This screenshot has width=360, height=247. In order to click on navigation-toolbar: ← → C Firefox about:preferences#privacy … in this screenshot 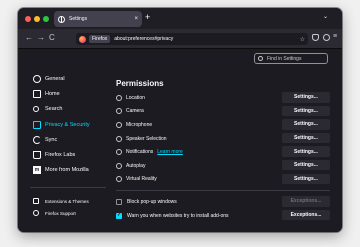, I will do `click(180, 39)`.